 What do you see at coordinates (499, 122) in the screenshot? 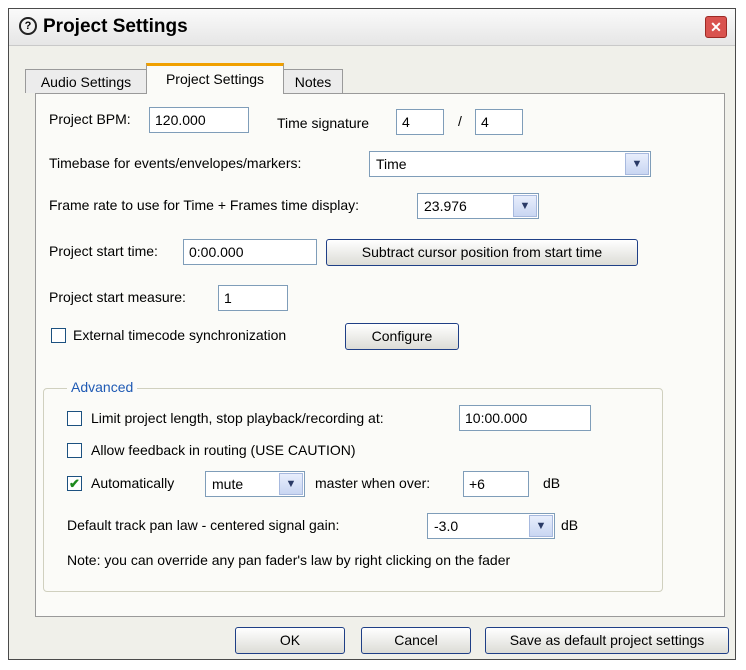
I see `time-signature-denominator-field: 4` at bounding box center [499, 122].